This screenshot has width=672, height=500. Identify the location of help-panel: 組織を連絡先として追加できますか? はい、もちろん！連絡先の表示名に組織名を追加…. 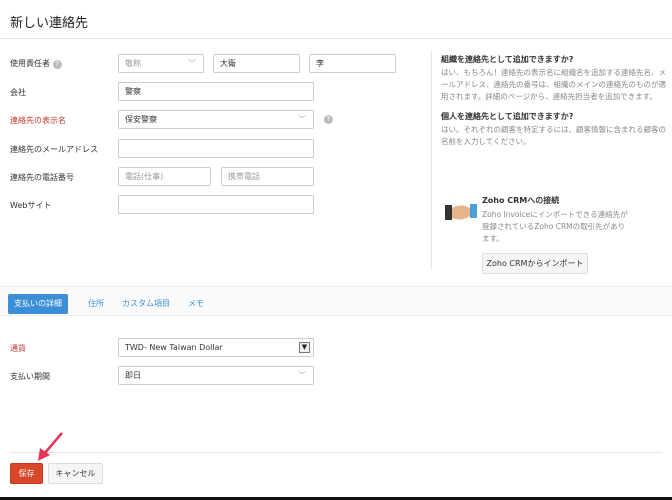
(553, 101).